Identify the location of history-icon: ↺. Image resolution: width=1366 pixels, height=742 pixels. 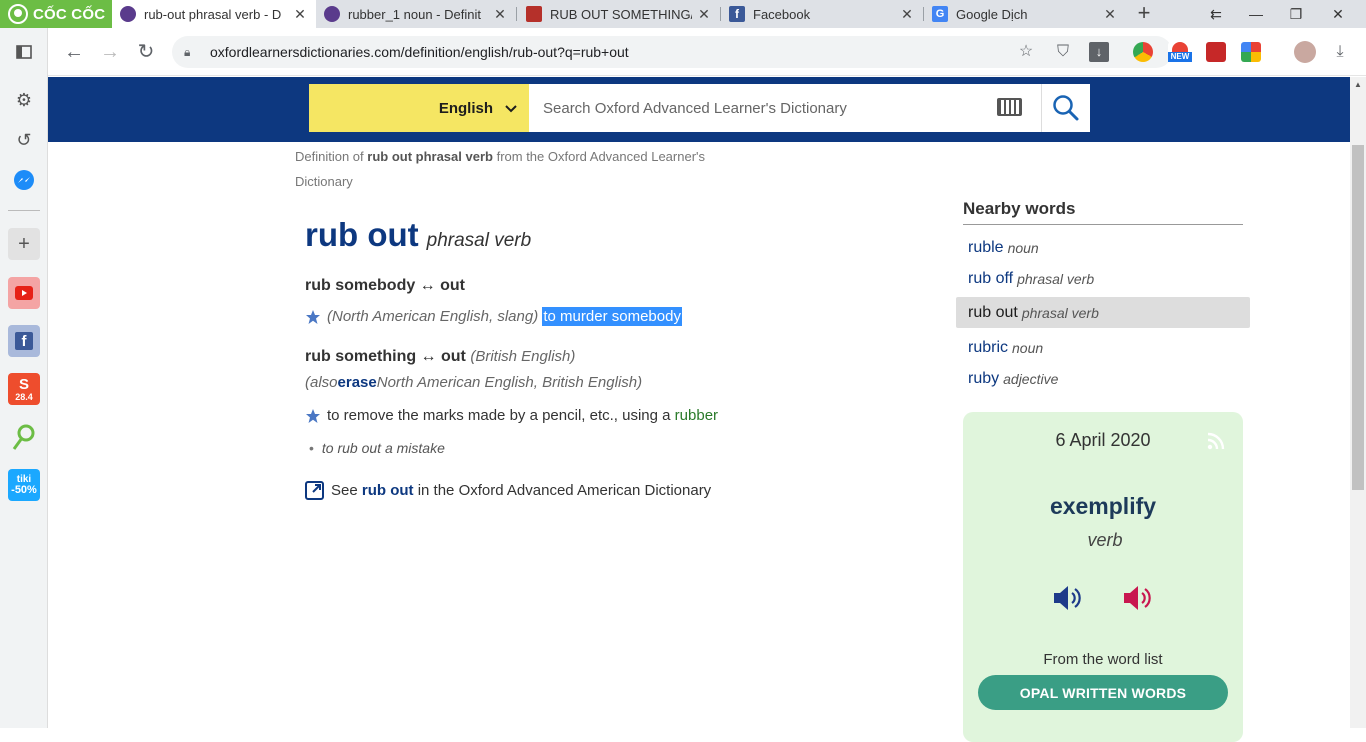
(24, 140).